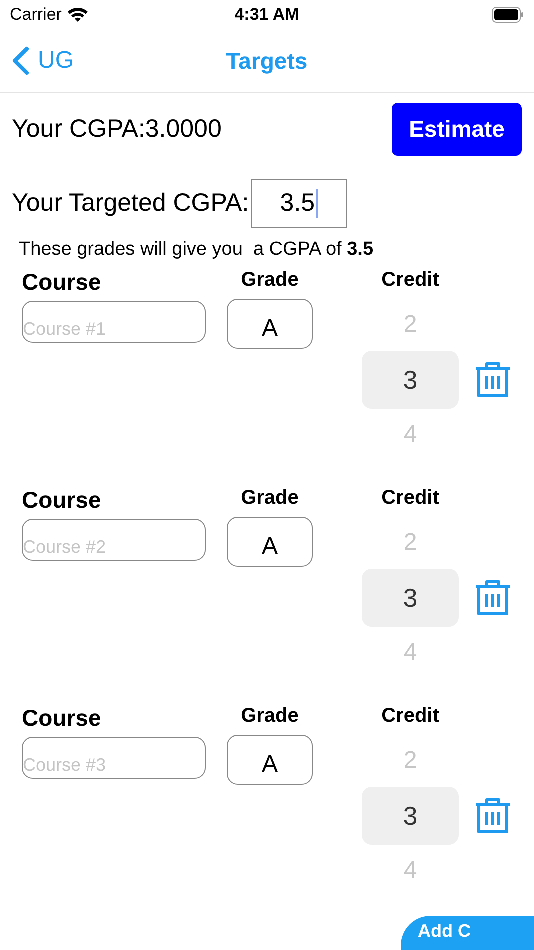 This screenshot has height=950, width=534. What do you see at coordinates (197, 250) in the screenshot?
I see `summary-text: These grades will give you a CGPA of 3.5` at bounding box center [197, 250].